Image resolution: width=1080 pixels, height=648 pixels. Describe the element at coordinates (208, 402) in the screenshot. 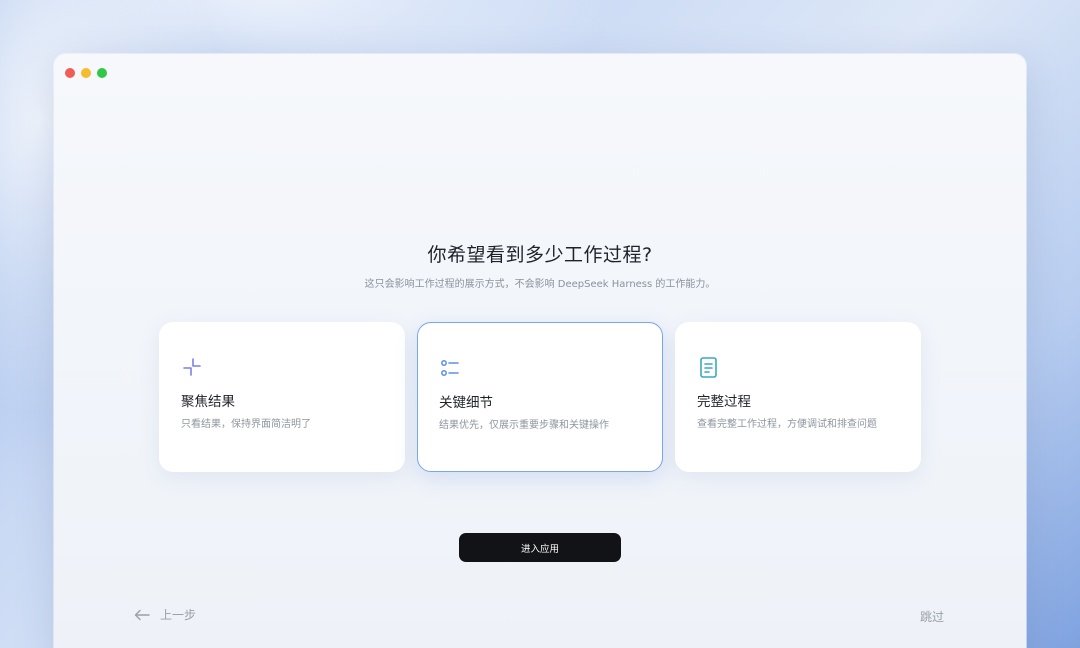

I see `option-label: 聚焦结果` at that location.